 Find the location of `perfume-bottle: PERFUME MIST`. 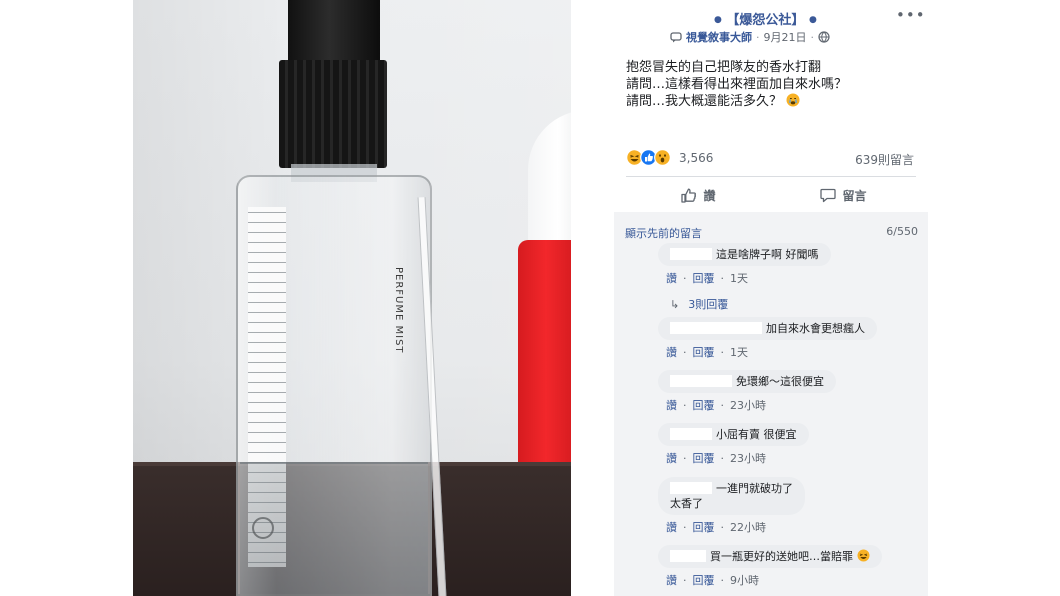

perfume-bottle: PERFUME MIST is located at coordinates (341, 385).